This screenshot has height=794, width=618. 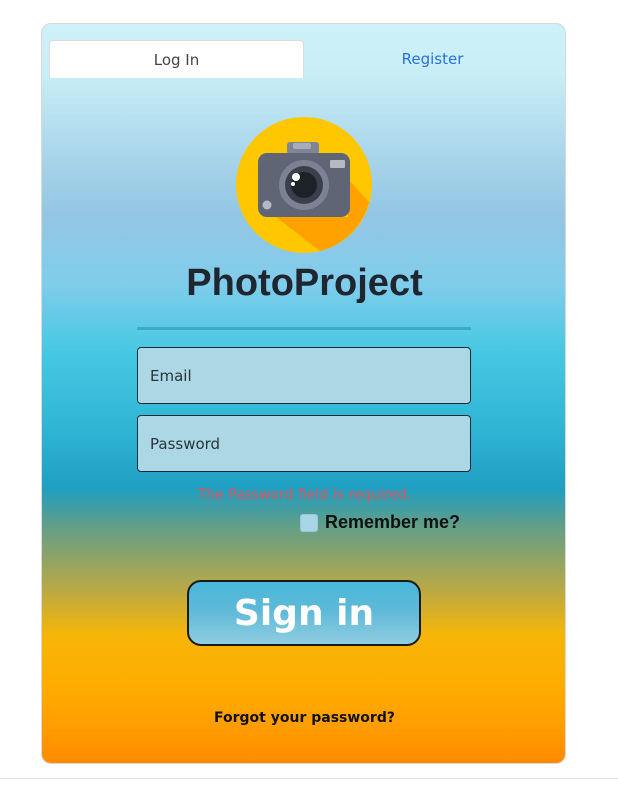 What do you see at coordinates (304, 283) in the screenshot?
I see `app-title: PhotoProject` at bounding box center [304, 283].